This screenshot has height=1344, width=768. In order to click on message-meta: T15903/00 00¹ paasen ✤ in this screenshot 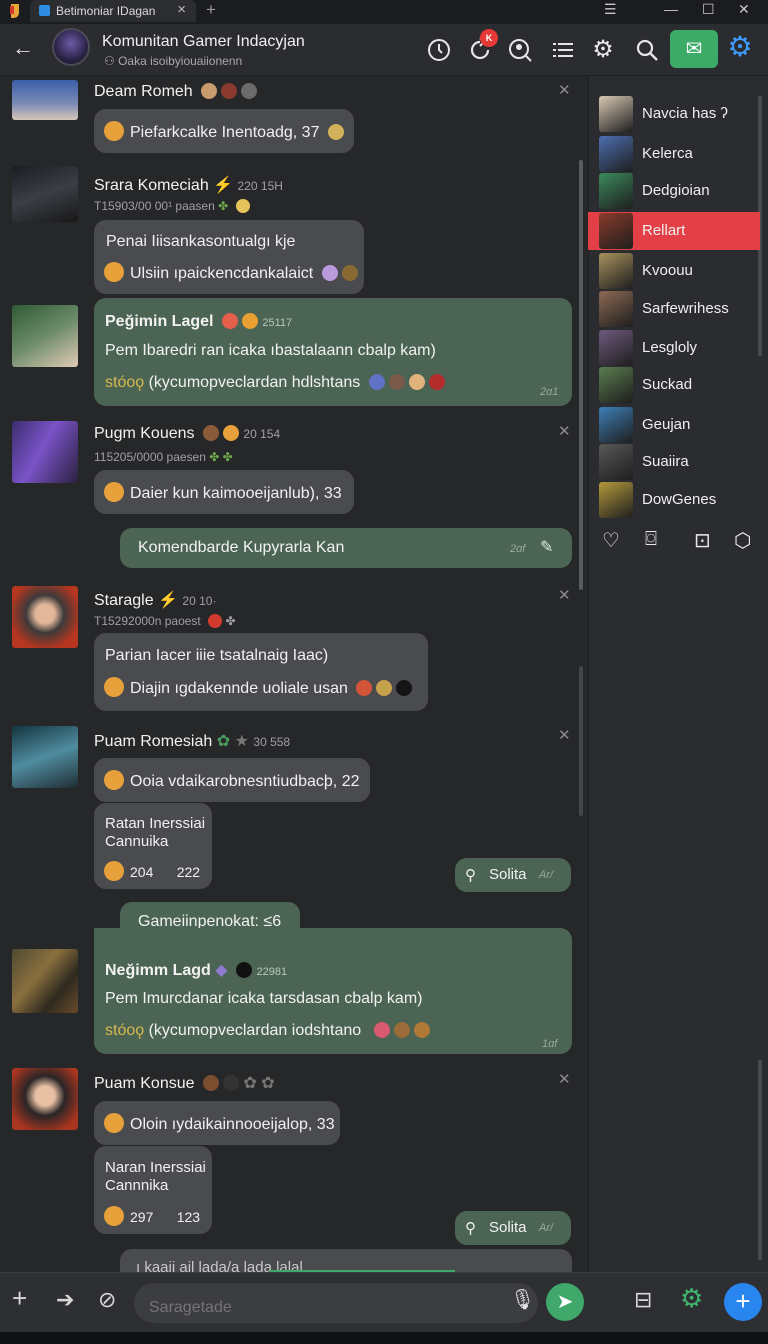, I will do `click(172, 206)`.